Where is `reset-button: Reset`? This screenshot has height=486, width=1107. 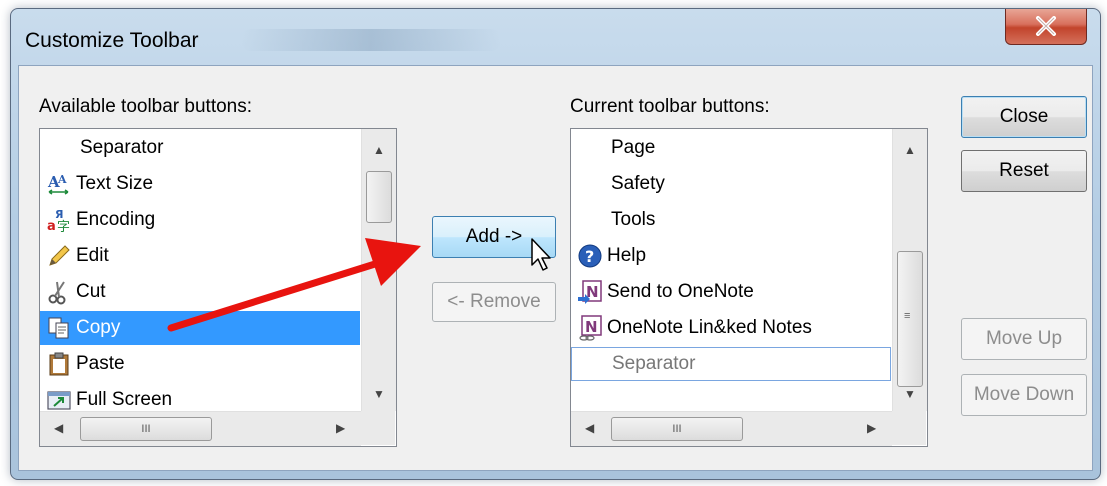
reset-button: Reset is located at coordinates (1024, 171).